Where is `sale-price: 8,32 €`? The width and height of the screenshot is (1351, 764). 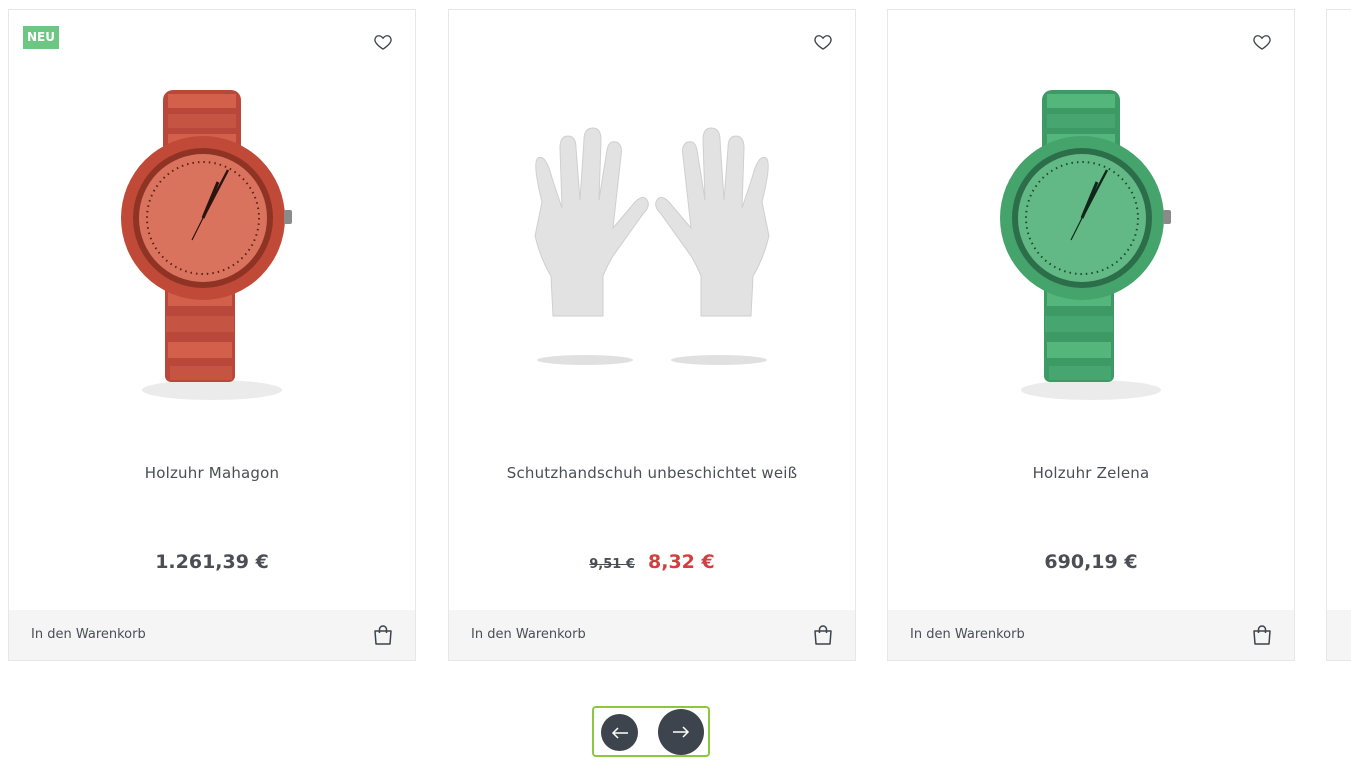 sale-price: 8,32 € is located at coordinates (681, 562).